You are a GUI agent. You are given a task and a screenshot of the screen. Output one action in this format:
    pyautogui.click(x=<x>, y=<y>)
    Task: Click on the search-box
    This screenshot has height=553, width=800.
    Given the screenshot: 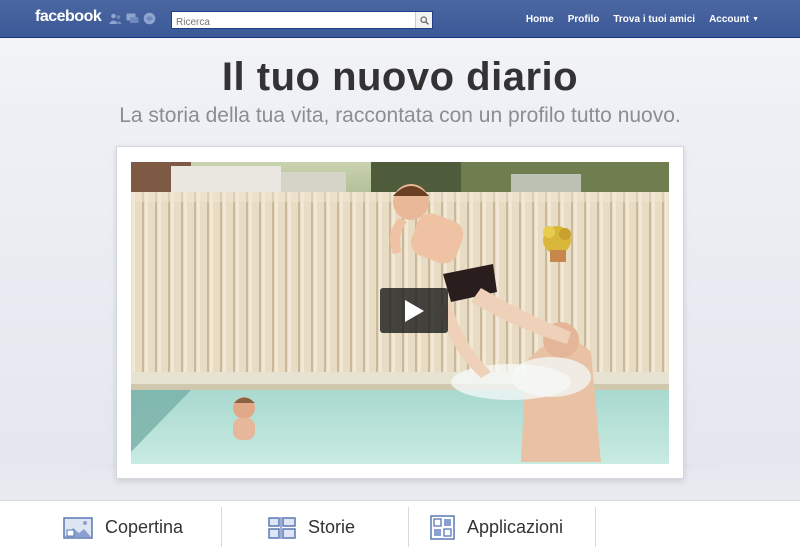 What is the action you would take?
    pyautogui.click(x=302, y=21)
    